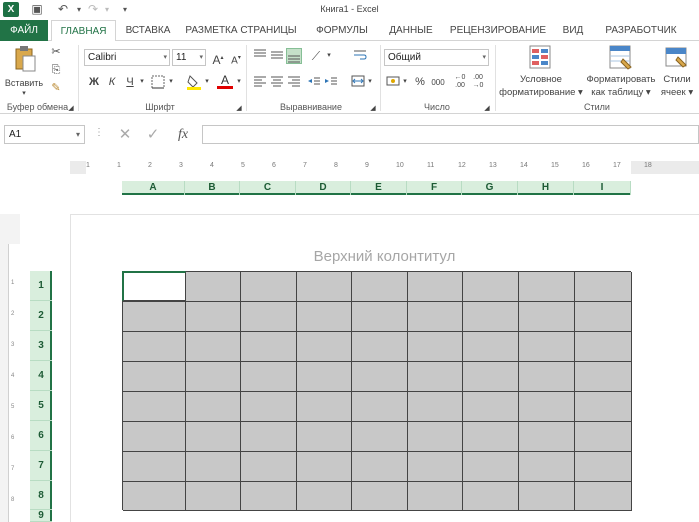 This screenshot has height=522, width=699. I want to click on grow-font-button: A▴, so click(218, 58).